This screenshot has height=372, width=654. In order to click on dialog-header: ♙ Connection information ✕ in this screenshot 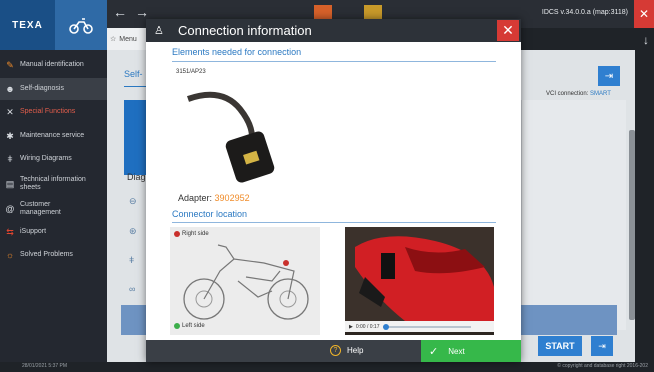, I will do `click(333, 30)`.